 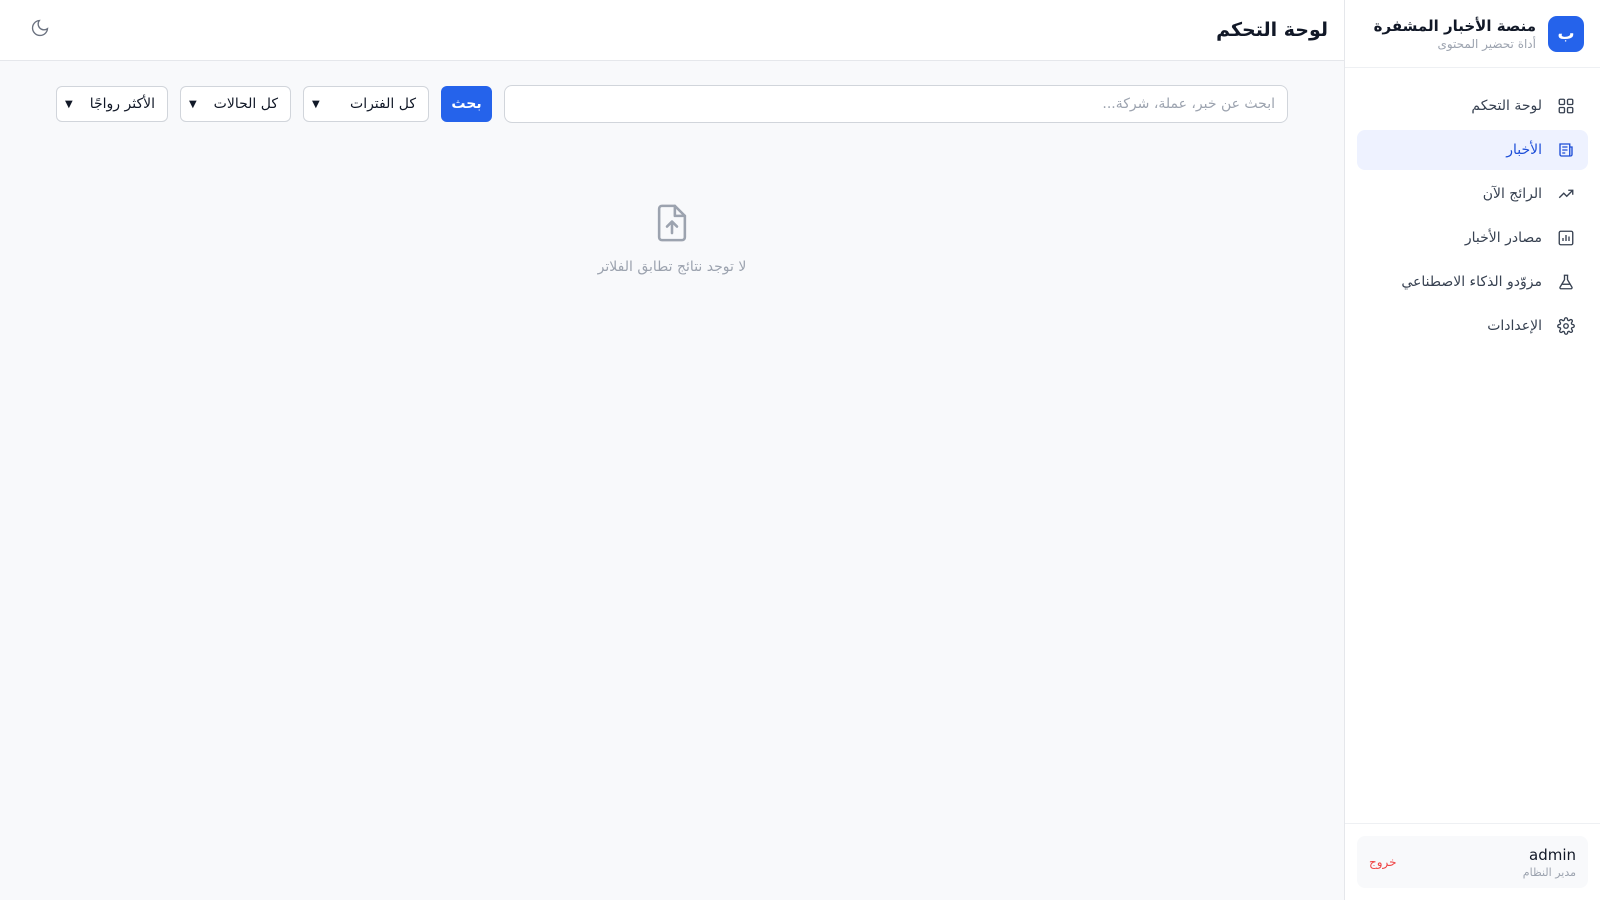 What do you see at coordinates (672, 267) in the screenshot?
I see `empty-state-message: لا توجد نتائج تطابق الفلاتر` at bounding box center [672, 267].